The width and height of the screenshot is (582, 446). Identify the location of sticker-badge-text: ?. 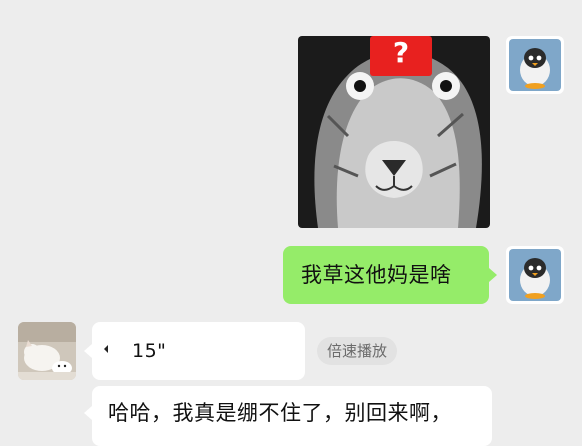
(401, 52).